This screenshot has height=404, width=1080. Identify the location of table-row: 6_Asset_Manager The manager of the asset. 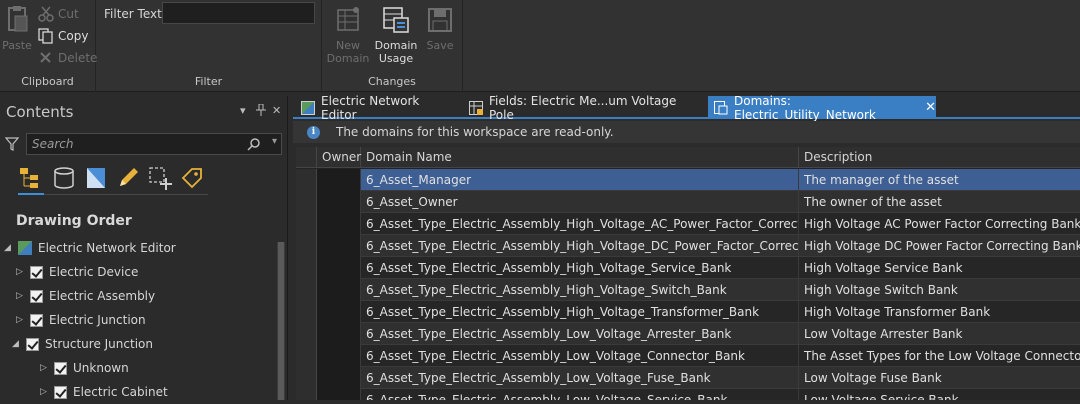
(688, 180).